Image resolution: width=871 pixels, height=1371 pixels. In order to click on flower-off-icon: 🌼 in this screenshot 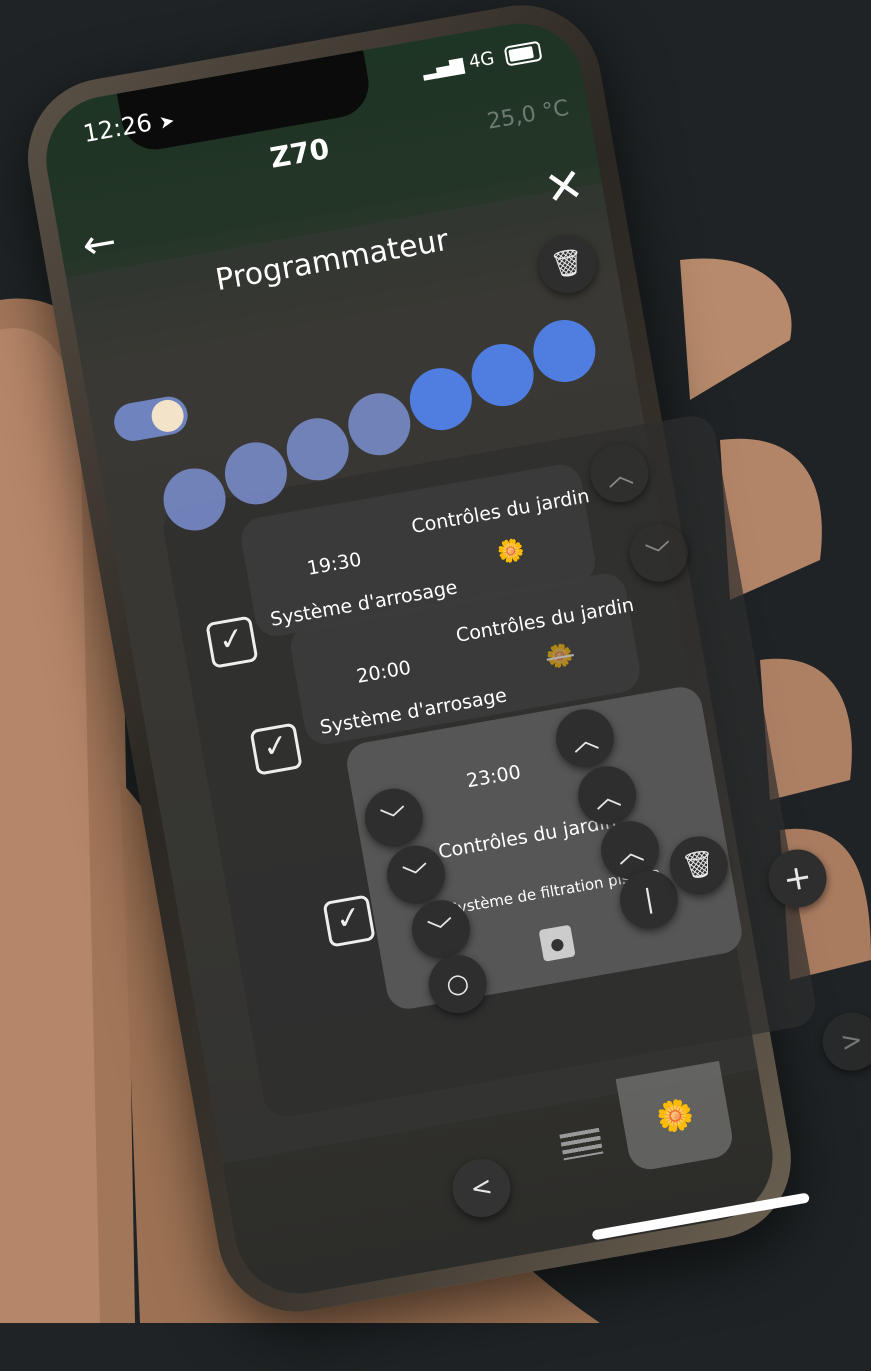, I will do `click(560, 657)`.